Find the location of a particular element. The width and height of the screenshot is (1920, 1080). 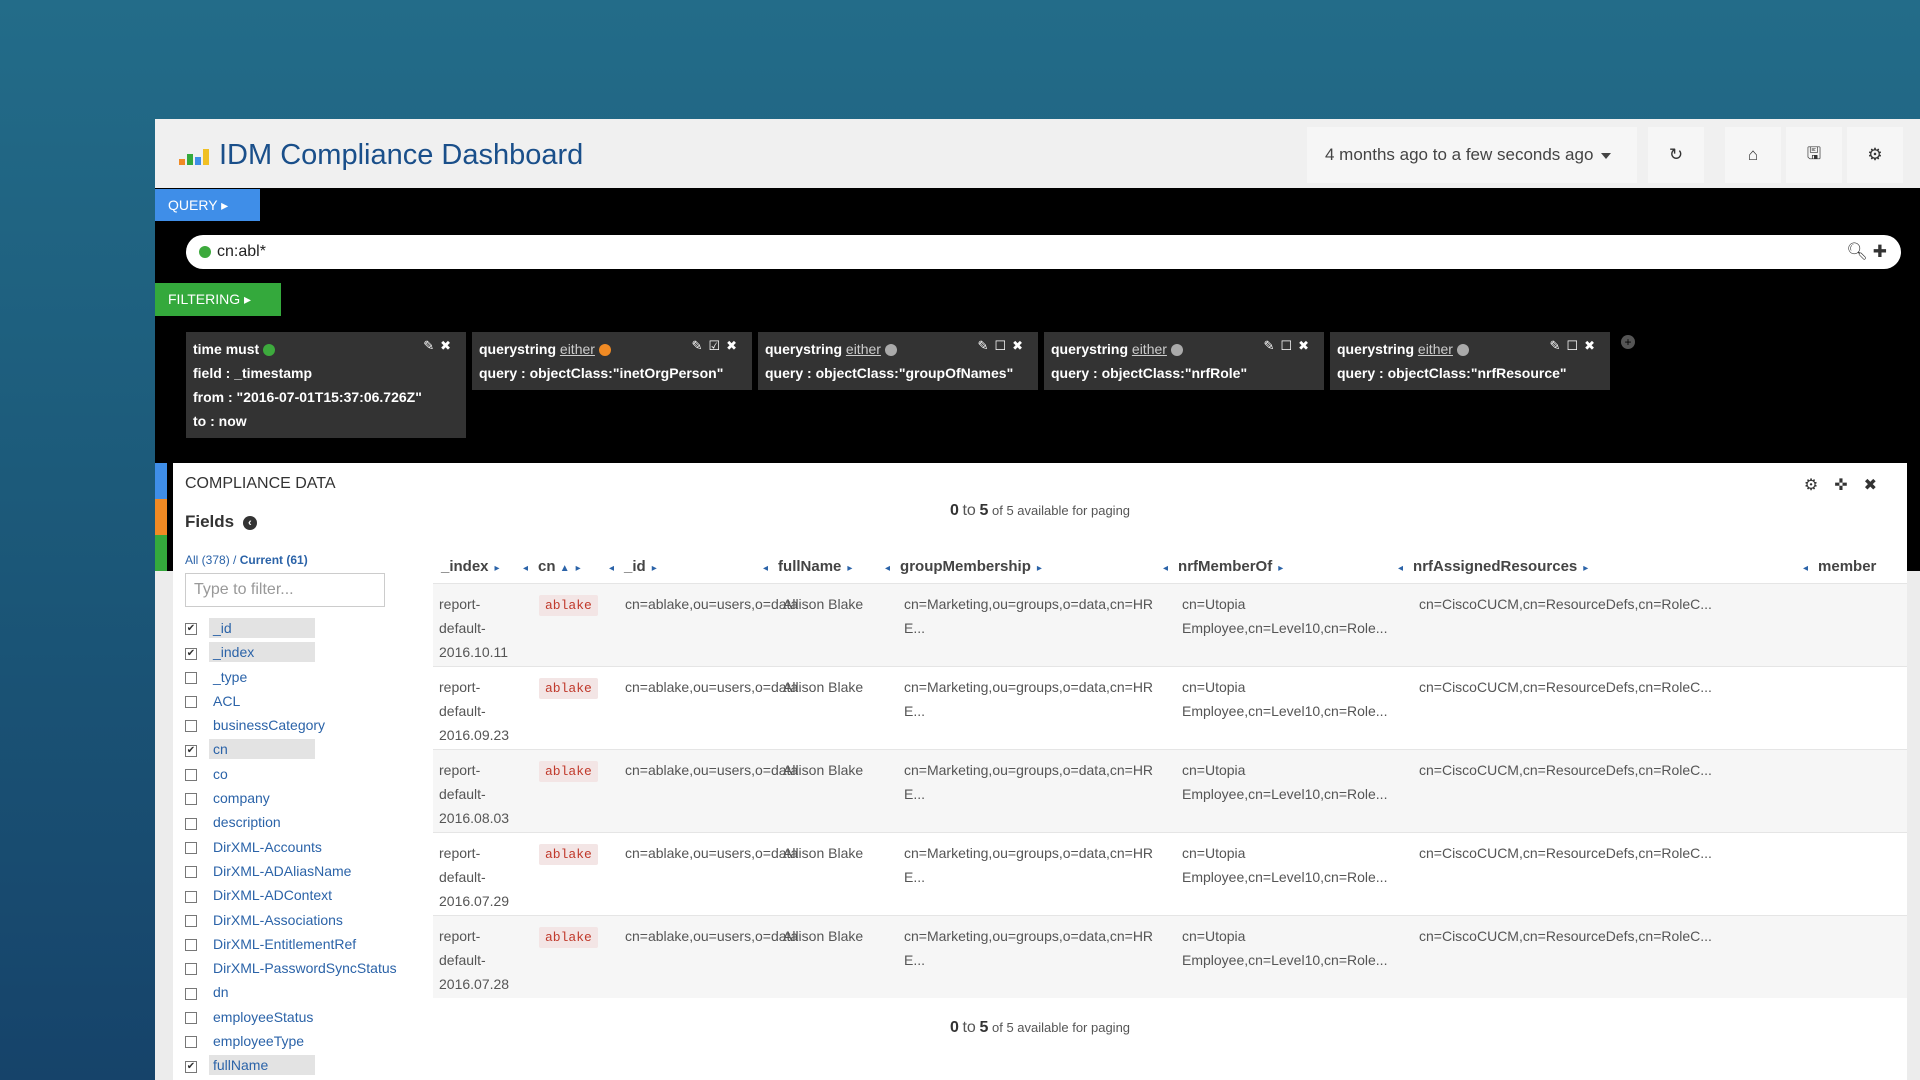

field-list-item: ✔ _id is located at coordinates (310, 628).